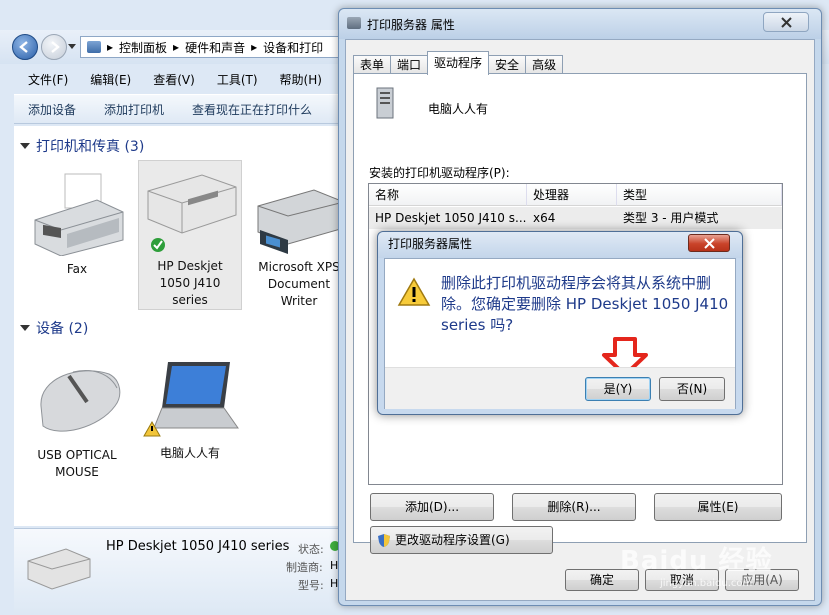  What do you see at coordinates (171, 79) in the screenshot?
I see `menu-view: 查看(V)` at bounding box center [171, 79].